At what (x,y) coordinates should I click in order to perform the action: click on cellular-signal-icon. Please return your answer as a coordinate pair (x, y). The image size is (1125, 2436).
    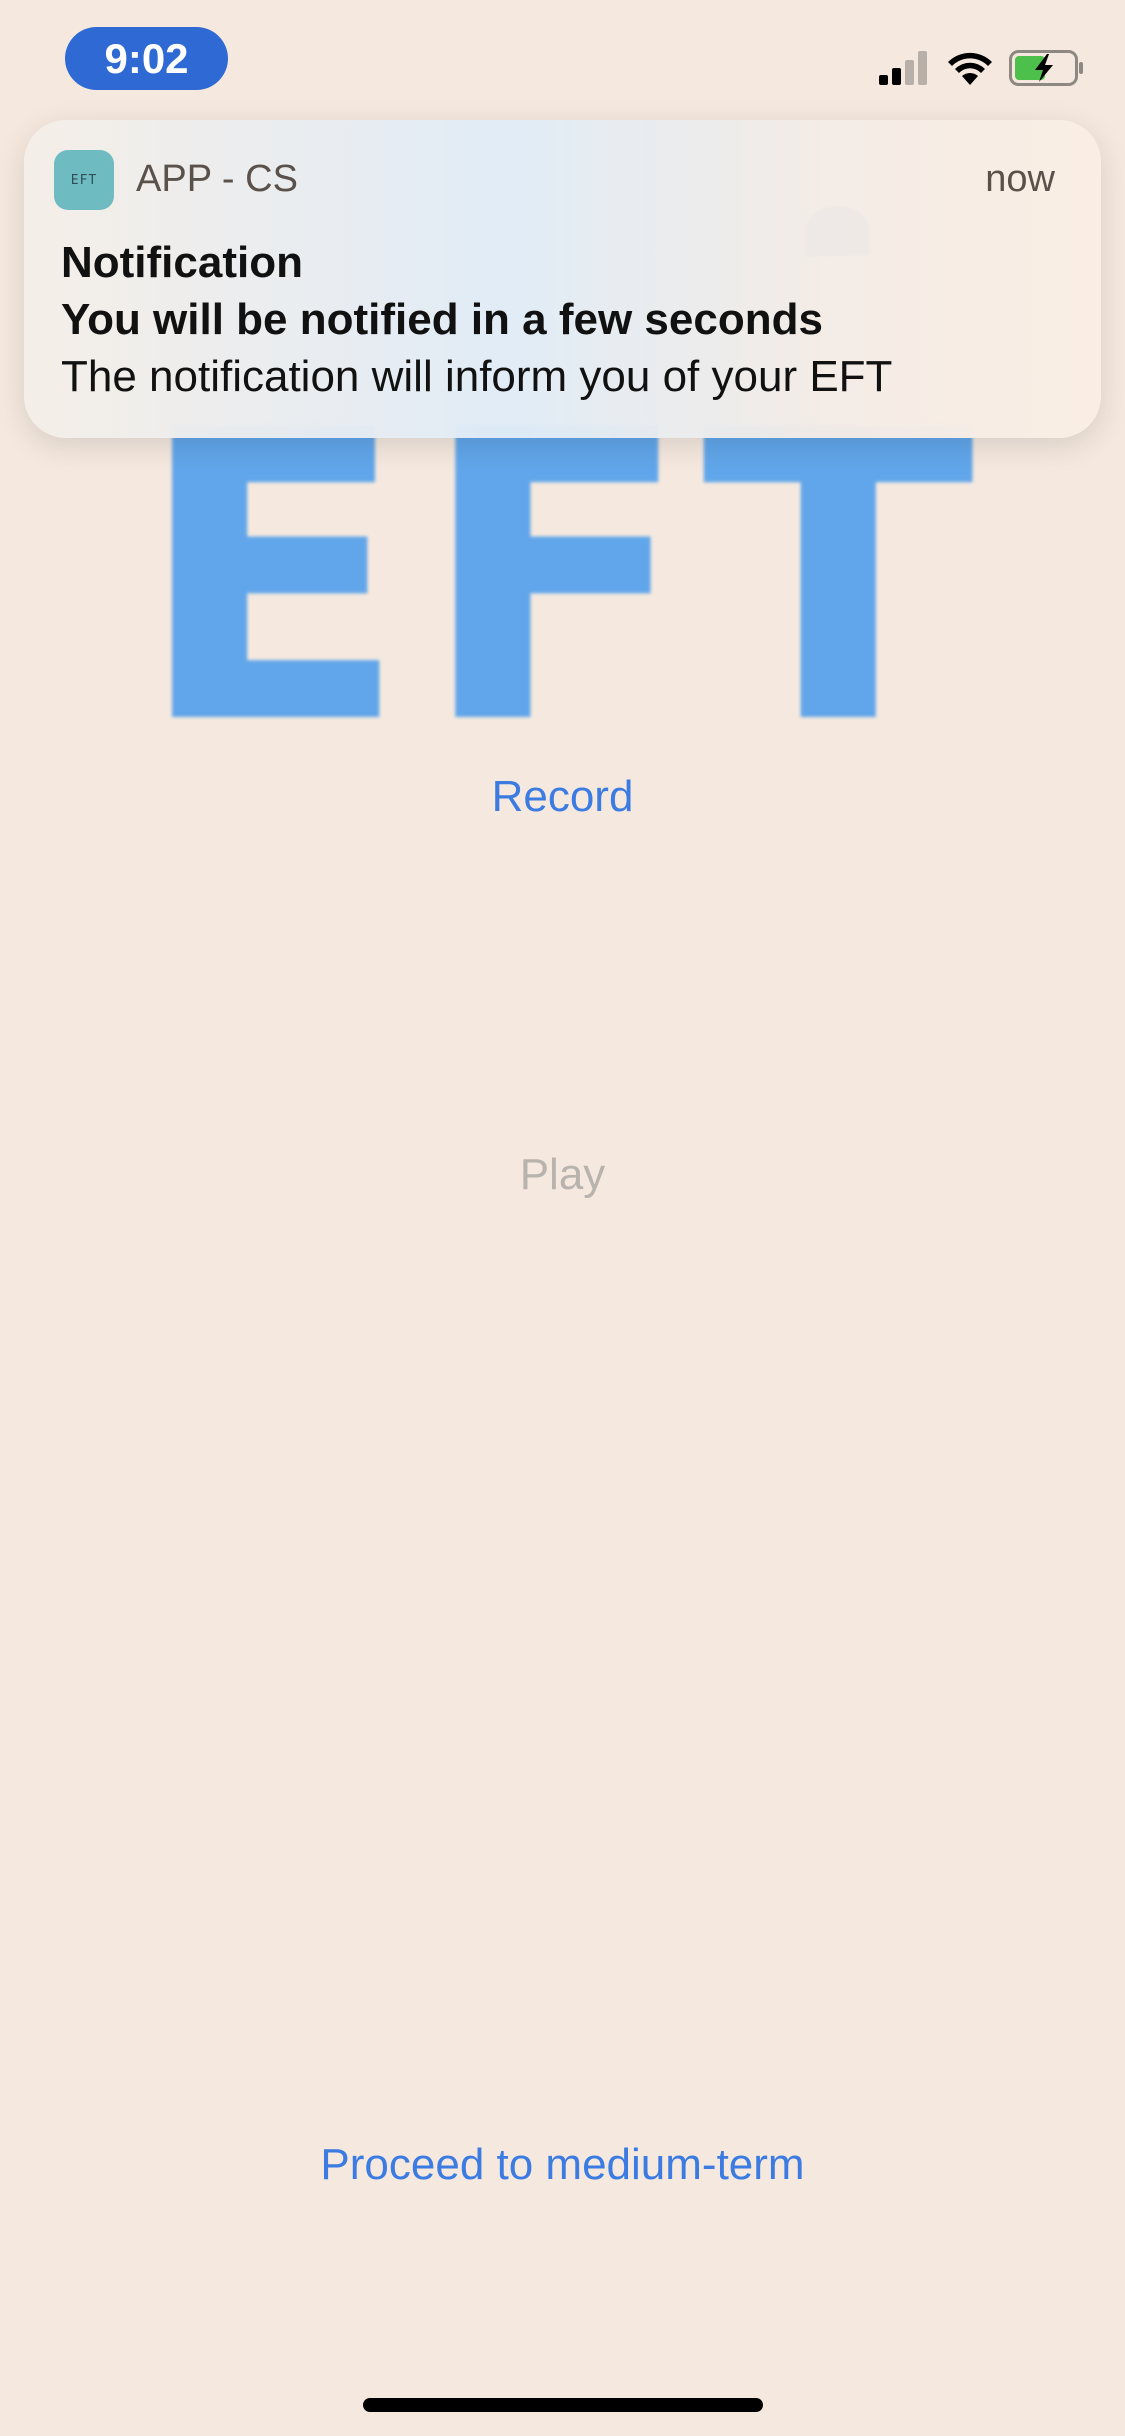
    Looking at the image, I should click on (905, 68).